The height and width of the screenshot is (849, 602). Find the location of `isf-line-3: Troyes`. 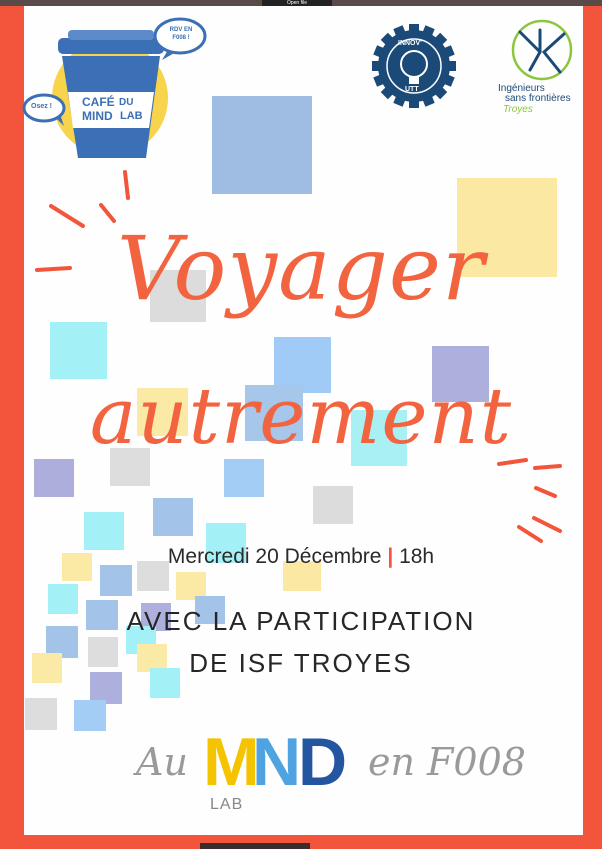

isf-line-3: Troyes is located at coordinates (518, 109).